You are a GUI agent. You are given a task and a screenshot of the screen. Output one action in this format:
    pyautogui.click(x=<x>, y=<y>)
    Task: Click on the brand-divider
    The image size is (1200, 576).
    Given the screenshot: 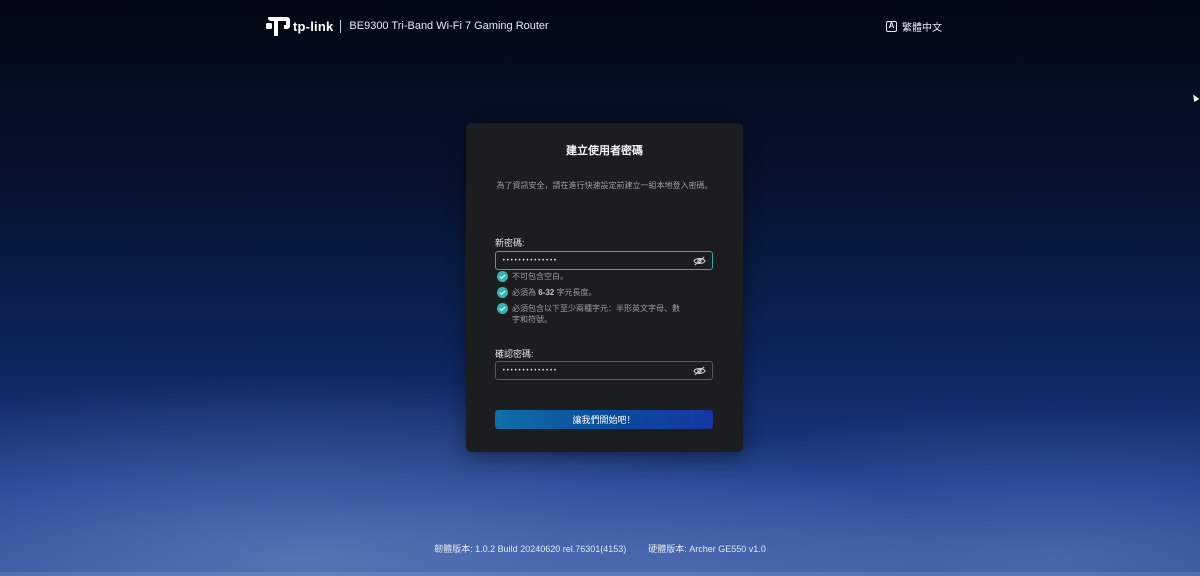 What is the action you would take?
    pyautogui.click(x=341, y=26)
    